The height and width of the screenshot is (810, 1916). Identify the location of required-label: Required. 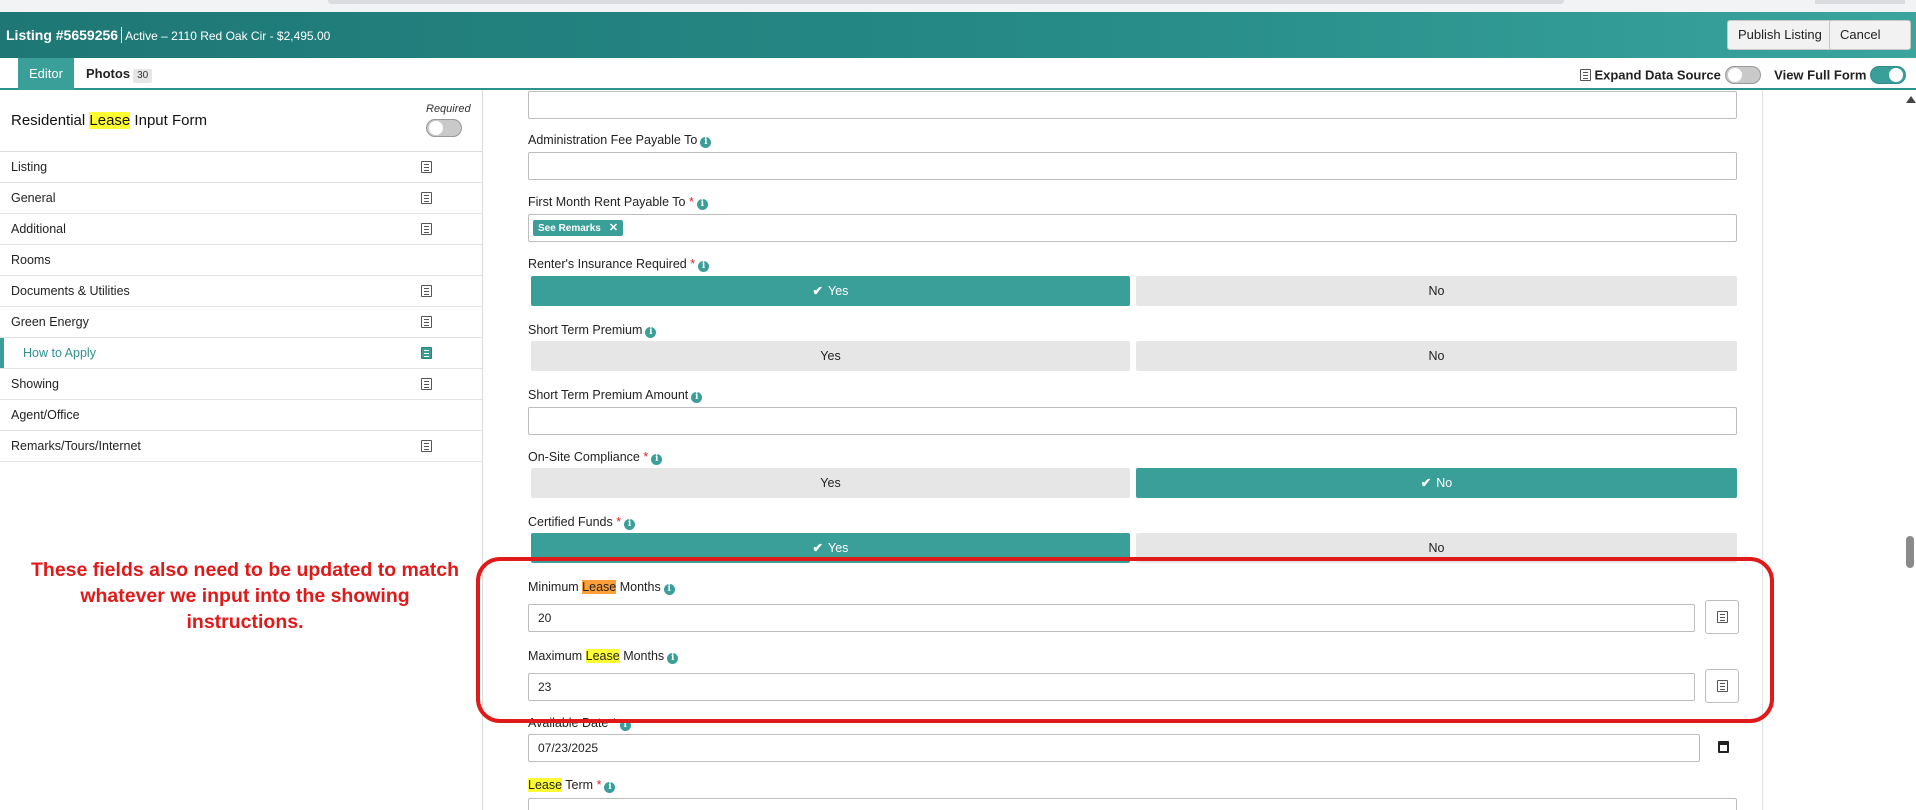
(448, 109).